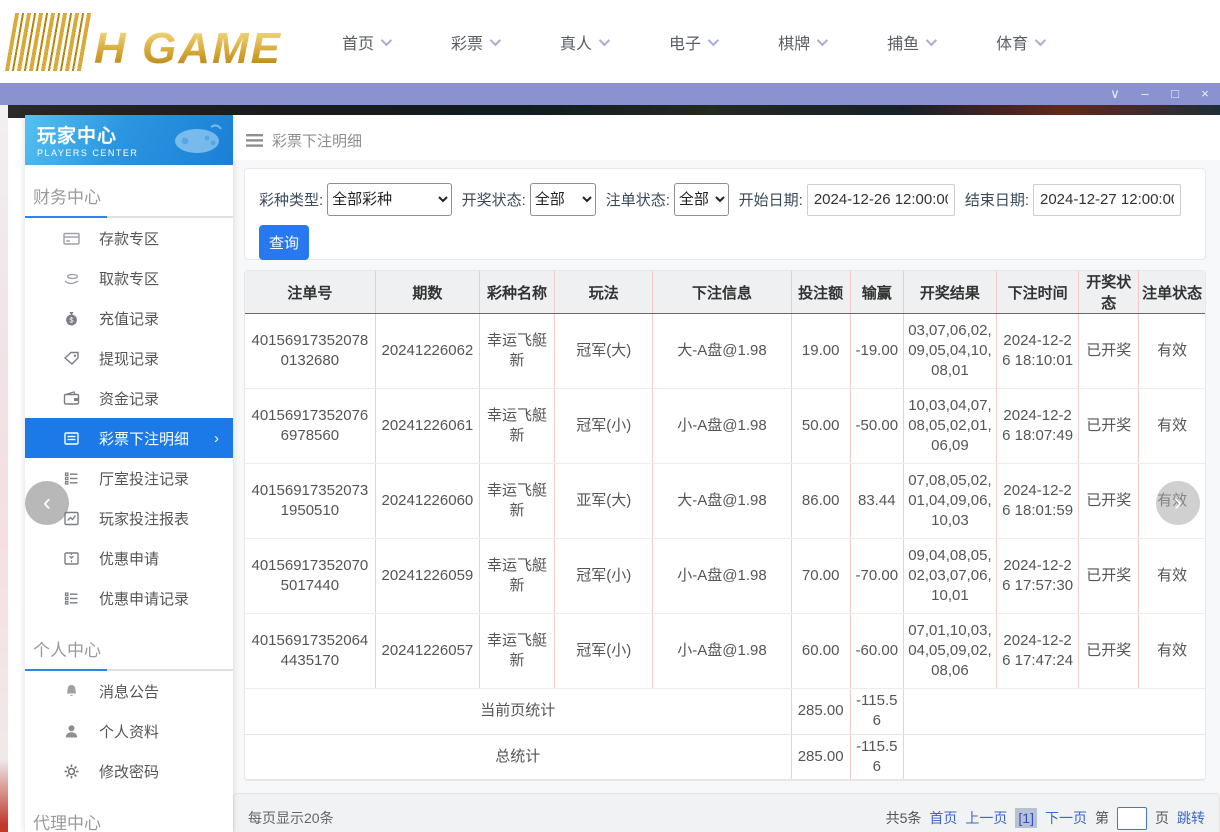 Image resolution: width=1220 pixels, height=832 pixels. What do you see at coordinates (585, 42) in the screenshot?
I see `nav-item-live: 真人` at bounding box center [585, 42].